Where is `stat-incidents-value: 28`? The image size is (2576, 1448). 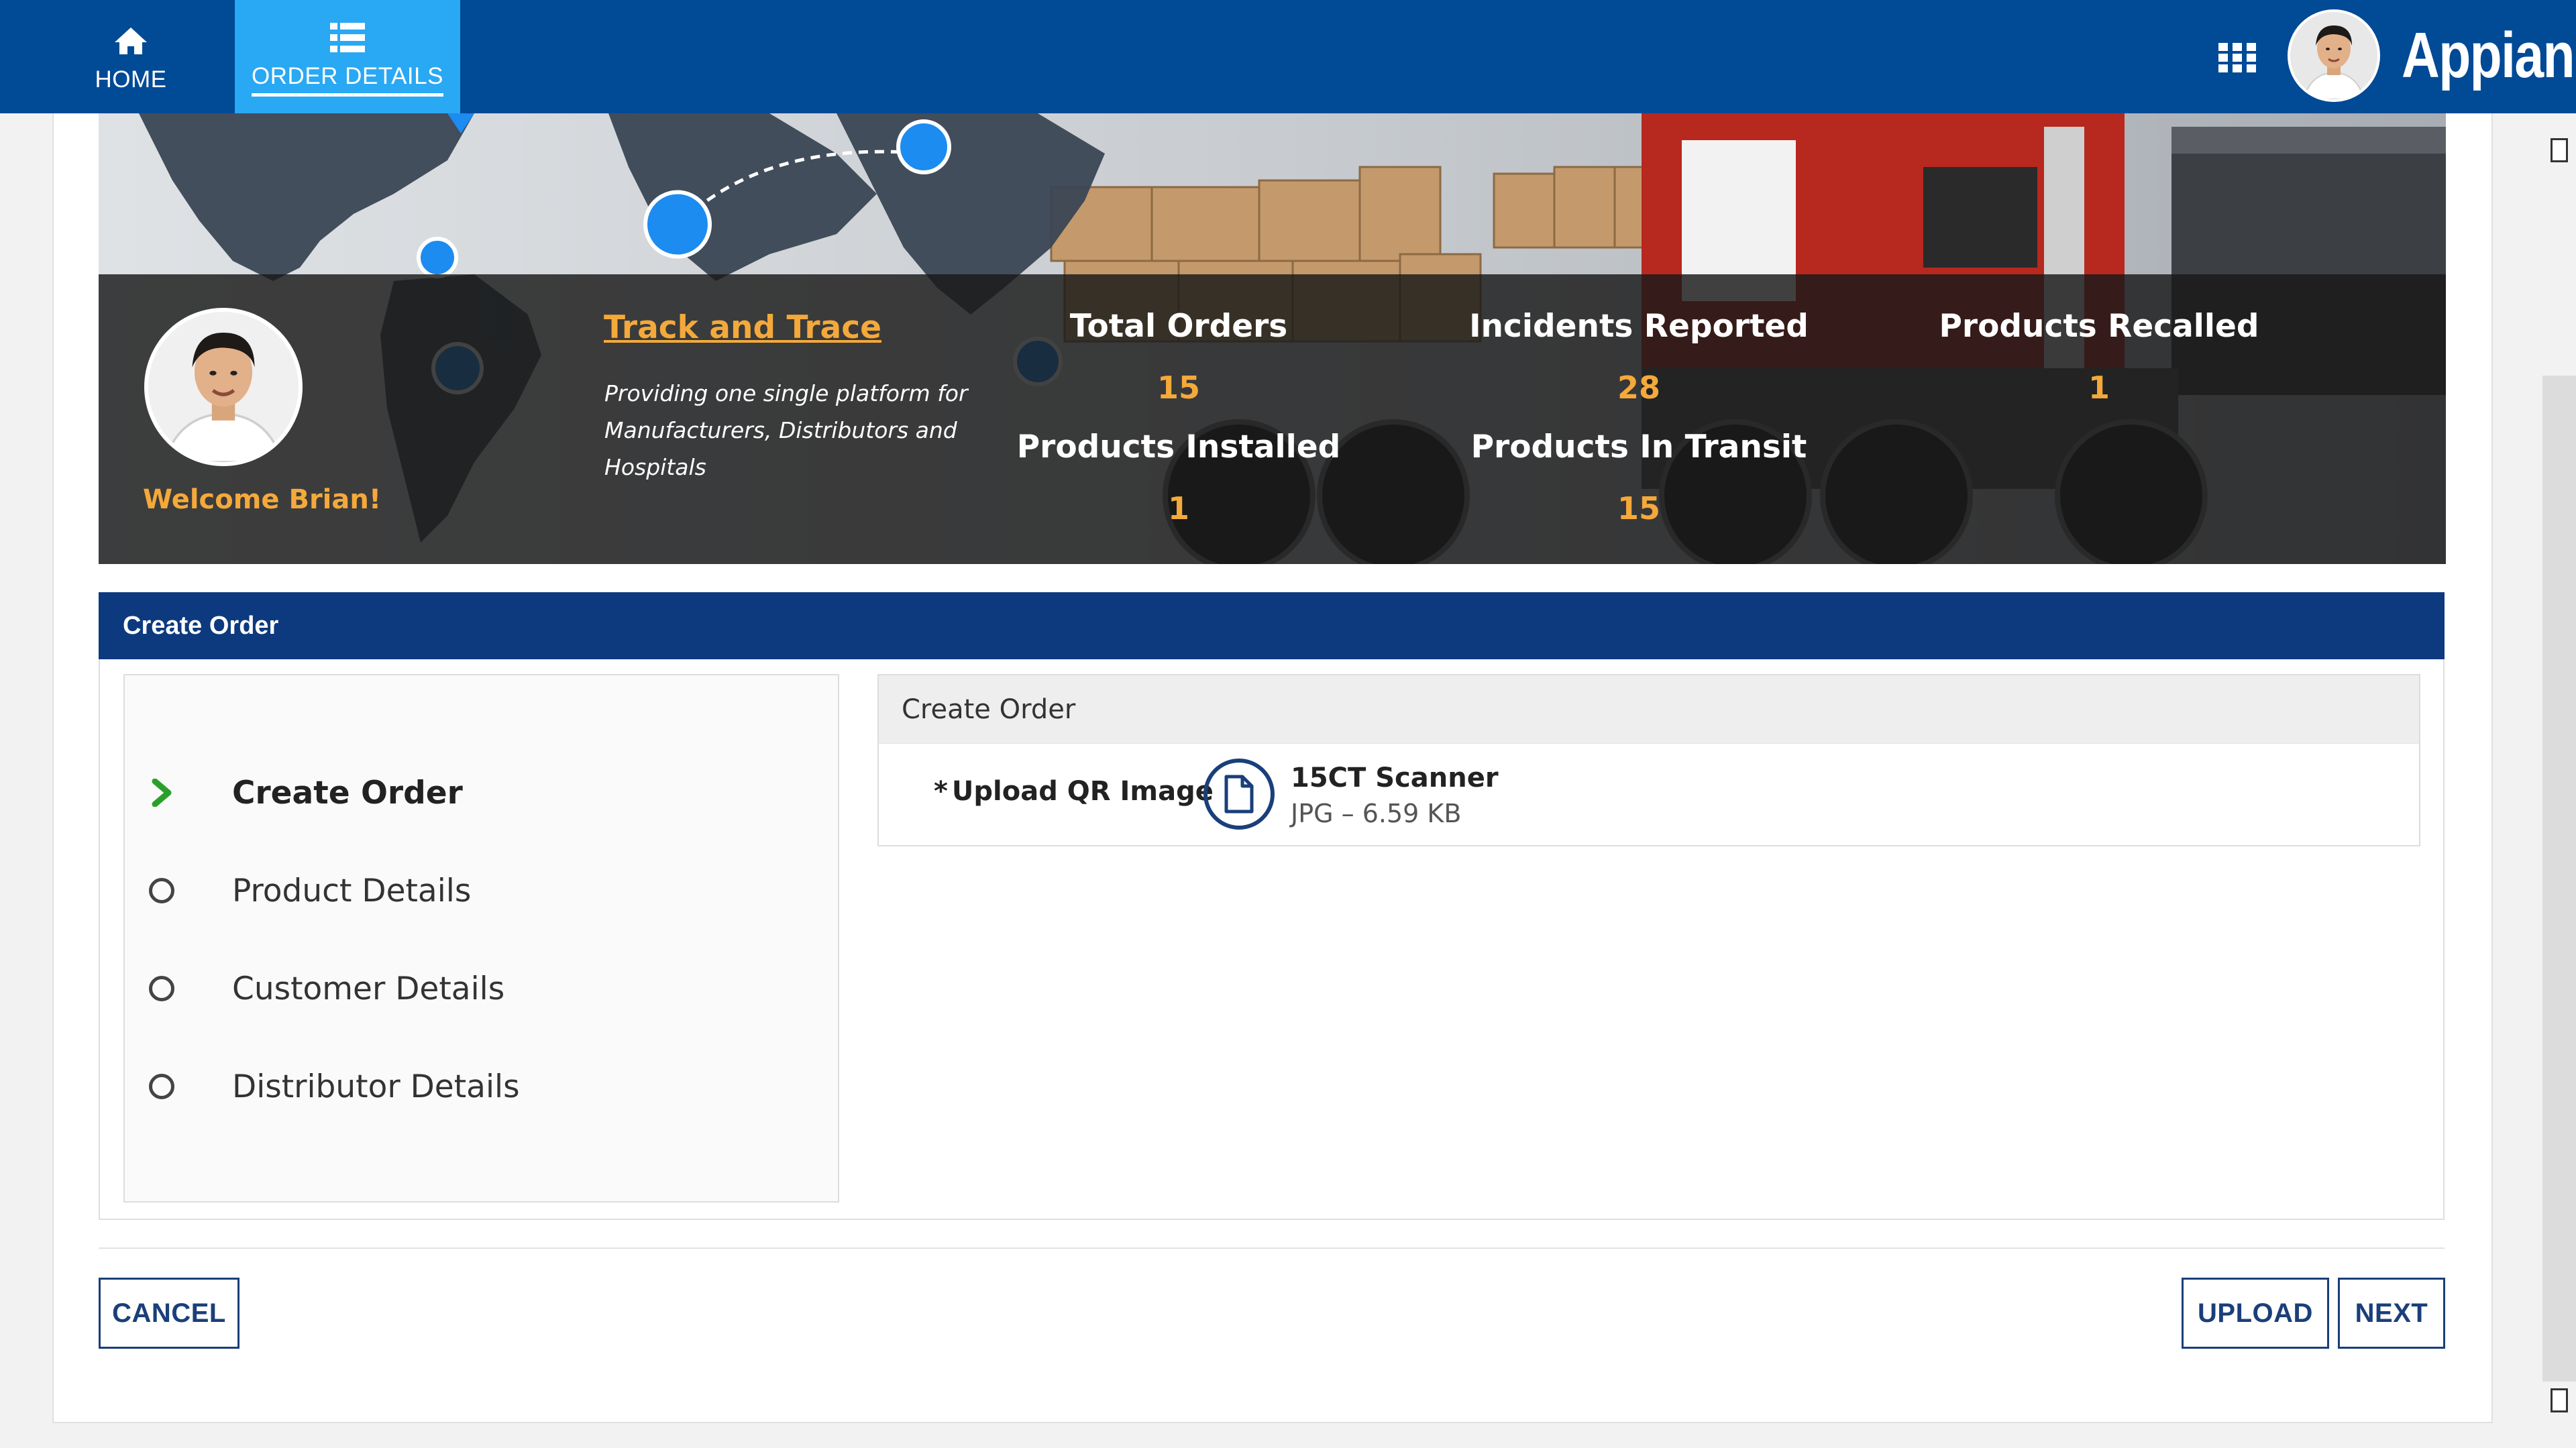
stat-incidents-value: 28 is located at coordinates (1638, 388).